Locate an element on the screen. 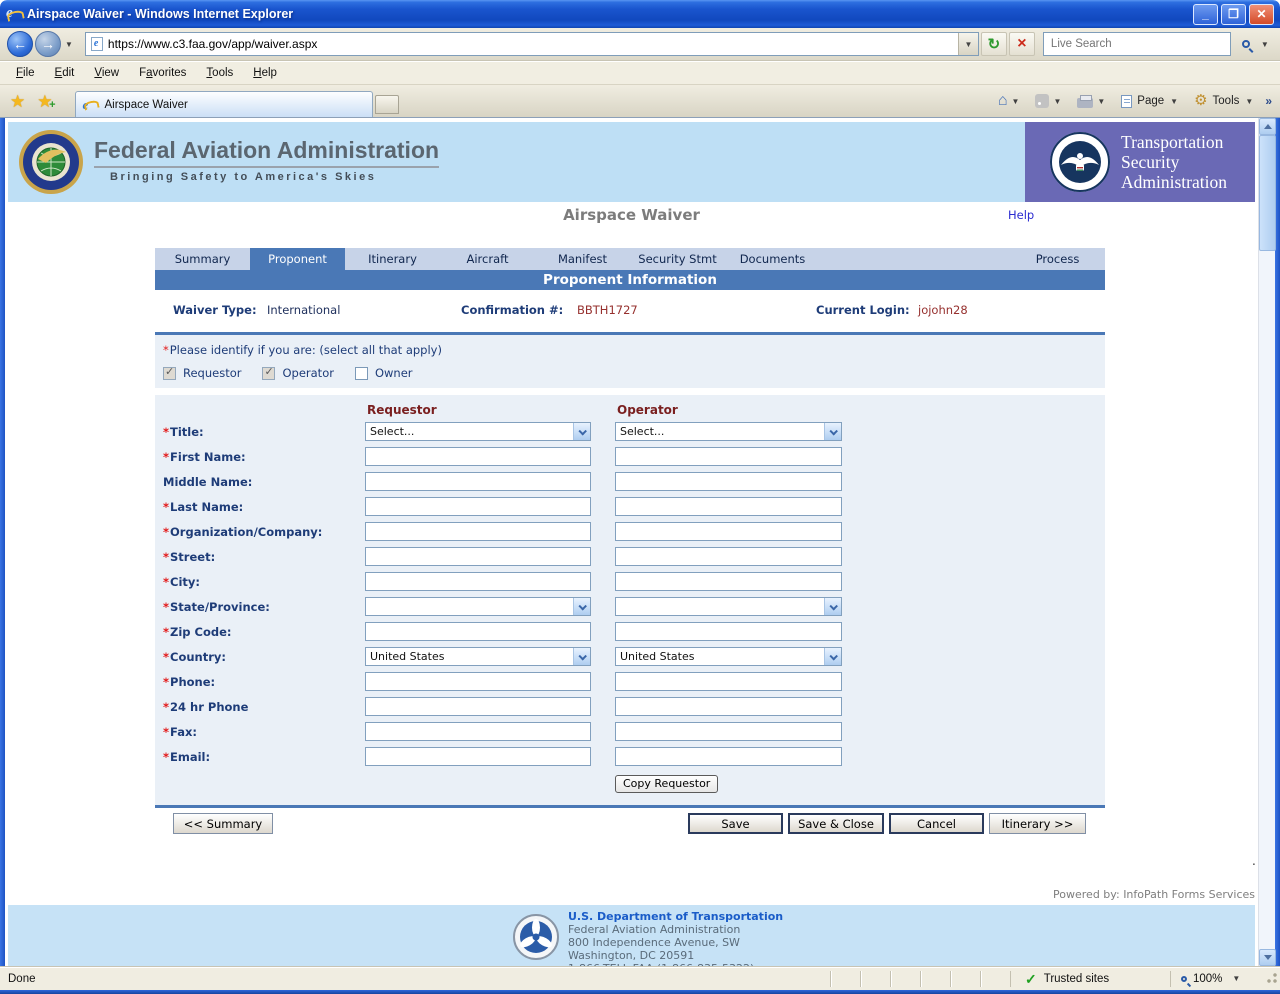  home-icon: ⌂ is located at coordinates (1003, 101).